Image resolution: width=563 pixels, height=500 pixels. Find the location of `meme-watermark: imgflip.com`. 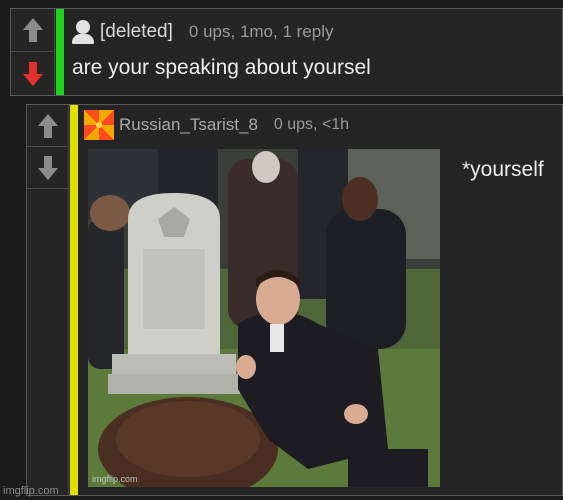

meme-watermark: imgflip.com is located at coordinates (115, 479).